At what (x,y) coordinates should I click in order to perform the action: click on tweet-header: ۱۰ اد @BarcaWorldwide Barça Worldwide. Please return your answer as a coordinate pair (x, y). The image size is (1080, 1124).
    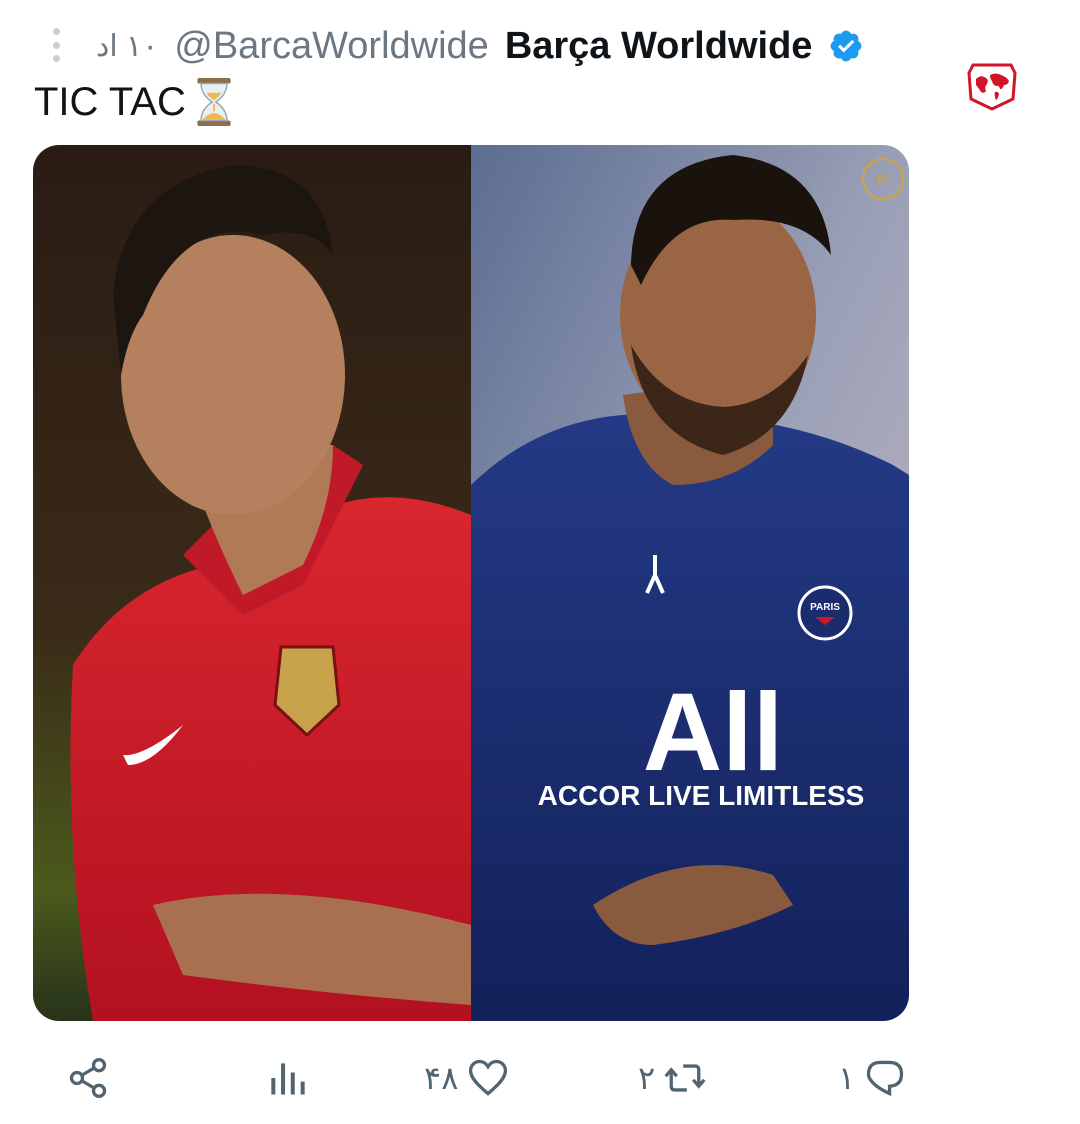
    Looking at the image, I should click on (480, 46).